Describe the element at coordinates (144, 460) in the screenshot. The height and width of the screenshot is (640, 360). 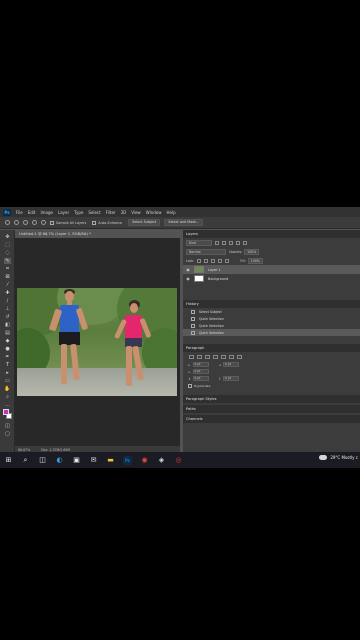
I see `chrome-icon: ◉` at that location.